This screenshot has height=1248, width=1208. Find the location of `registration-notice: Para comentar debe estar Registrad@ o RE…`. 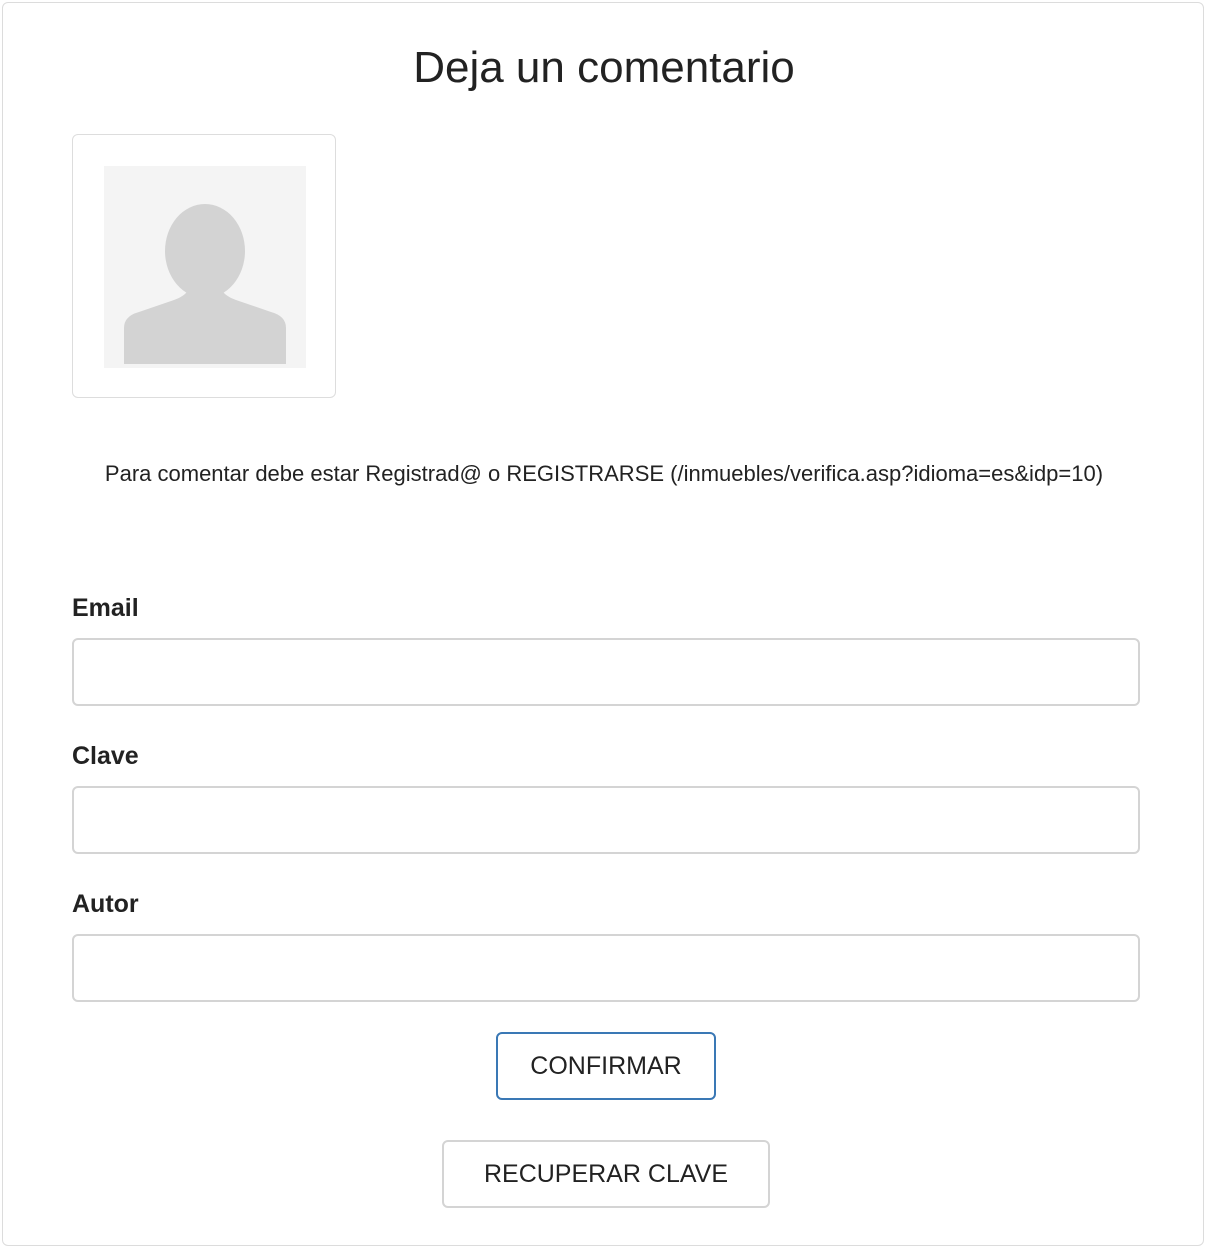

registration-notice: Para comentar debe estar Registrad@ o RE… is located at coordinates (604, 473).